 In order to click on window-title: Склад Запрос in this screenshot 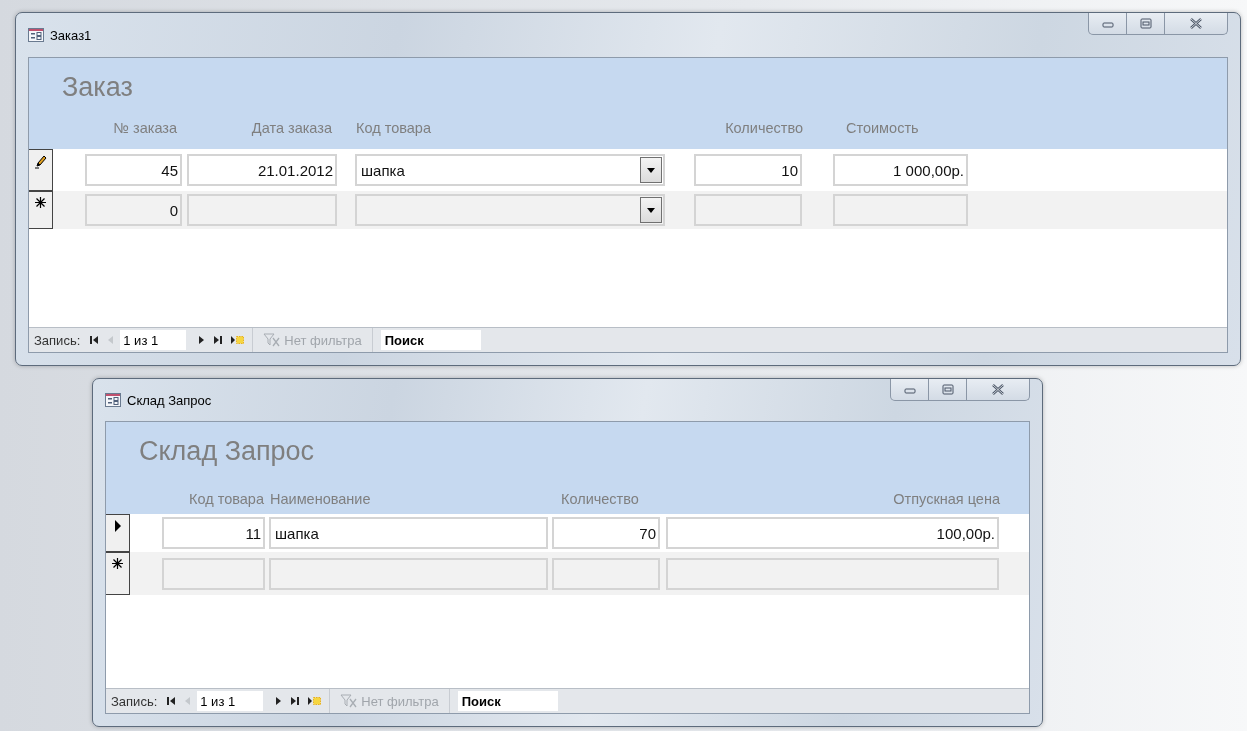, I will do `click(169, 400)`.